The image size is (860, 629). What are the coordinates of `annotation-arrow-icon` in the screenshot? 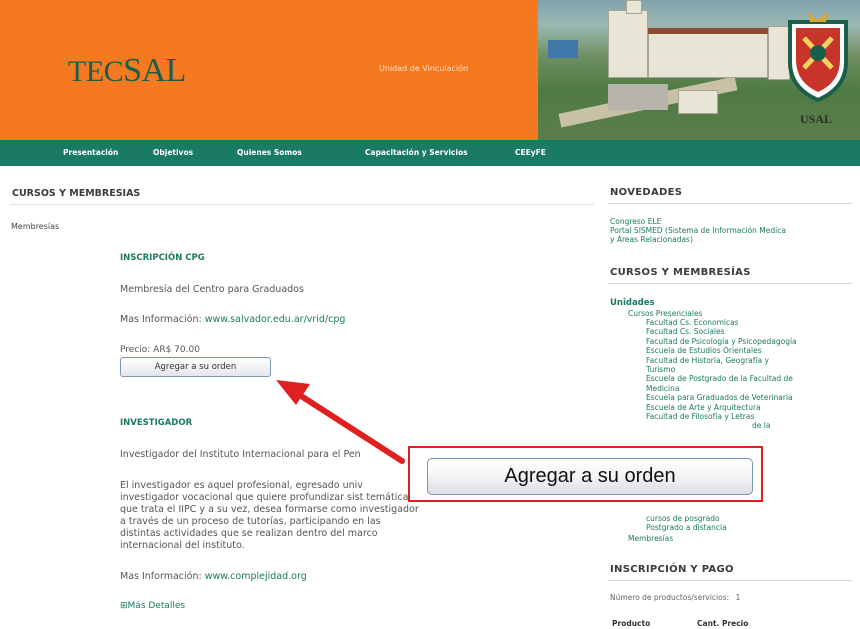 It's located at (340, 422).